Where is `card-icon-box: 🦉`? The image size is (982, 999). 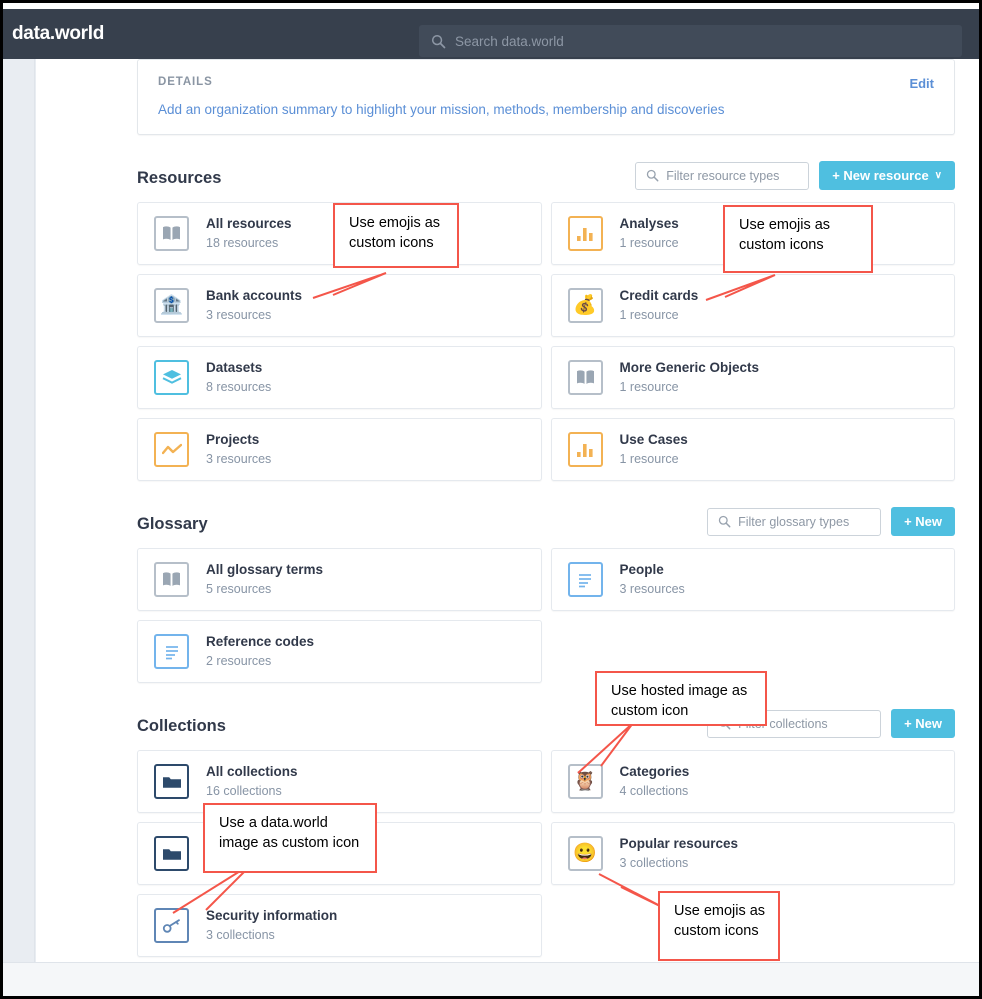
card-icon-box: 🦉 is located at coordinates (585, 781).